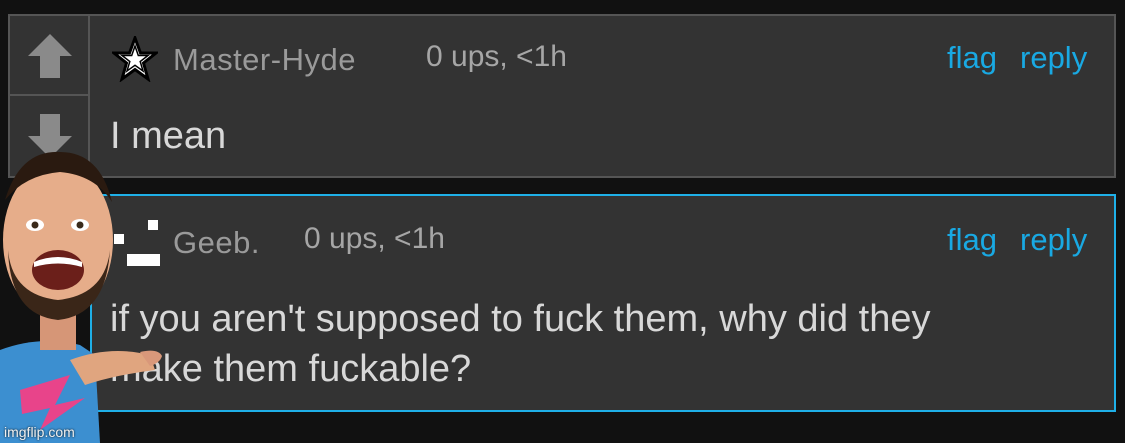 This screenshot has height=443, width=1125. I want to click on pointing-person-image, so click(81, 297).